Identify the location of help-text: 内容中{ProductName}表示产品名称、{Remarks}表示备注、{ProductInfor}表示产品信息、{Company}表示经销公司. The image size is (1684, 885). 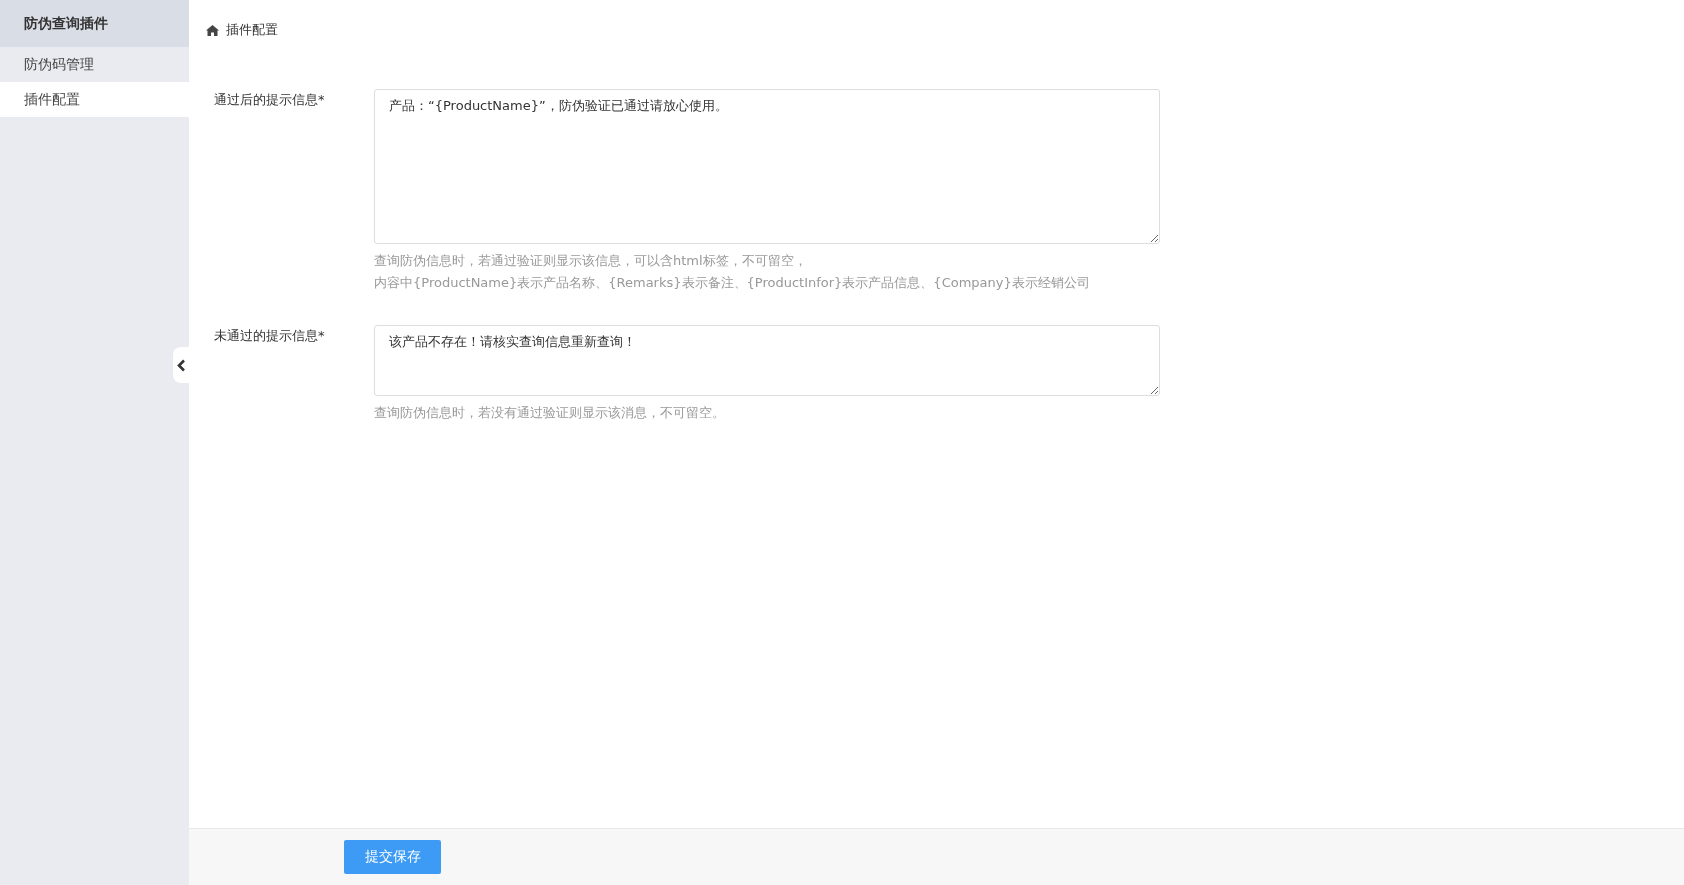
(732, 283).